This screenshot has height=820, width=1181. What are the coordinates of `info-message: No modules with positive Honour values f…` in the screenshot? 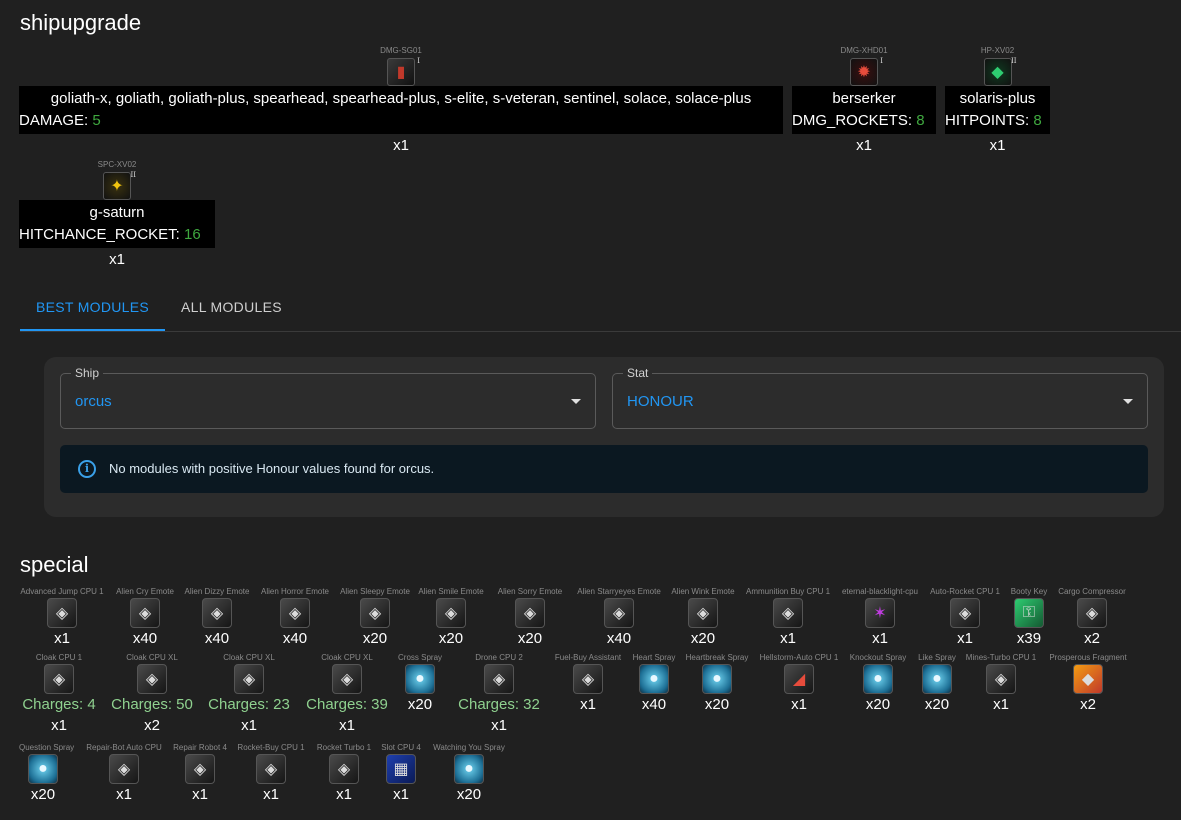 It's located at (272, 468).